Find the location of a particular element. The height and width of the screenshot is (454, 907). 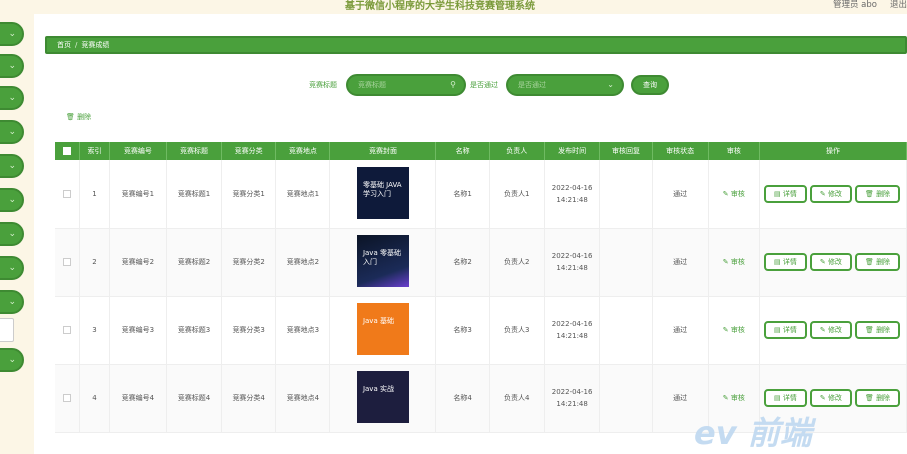

cover-caption: Java 基础 is located at coordinates (378, 321).